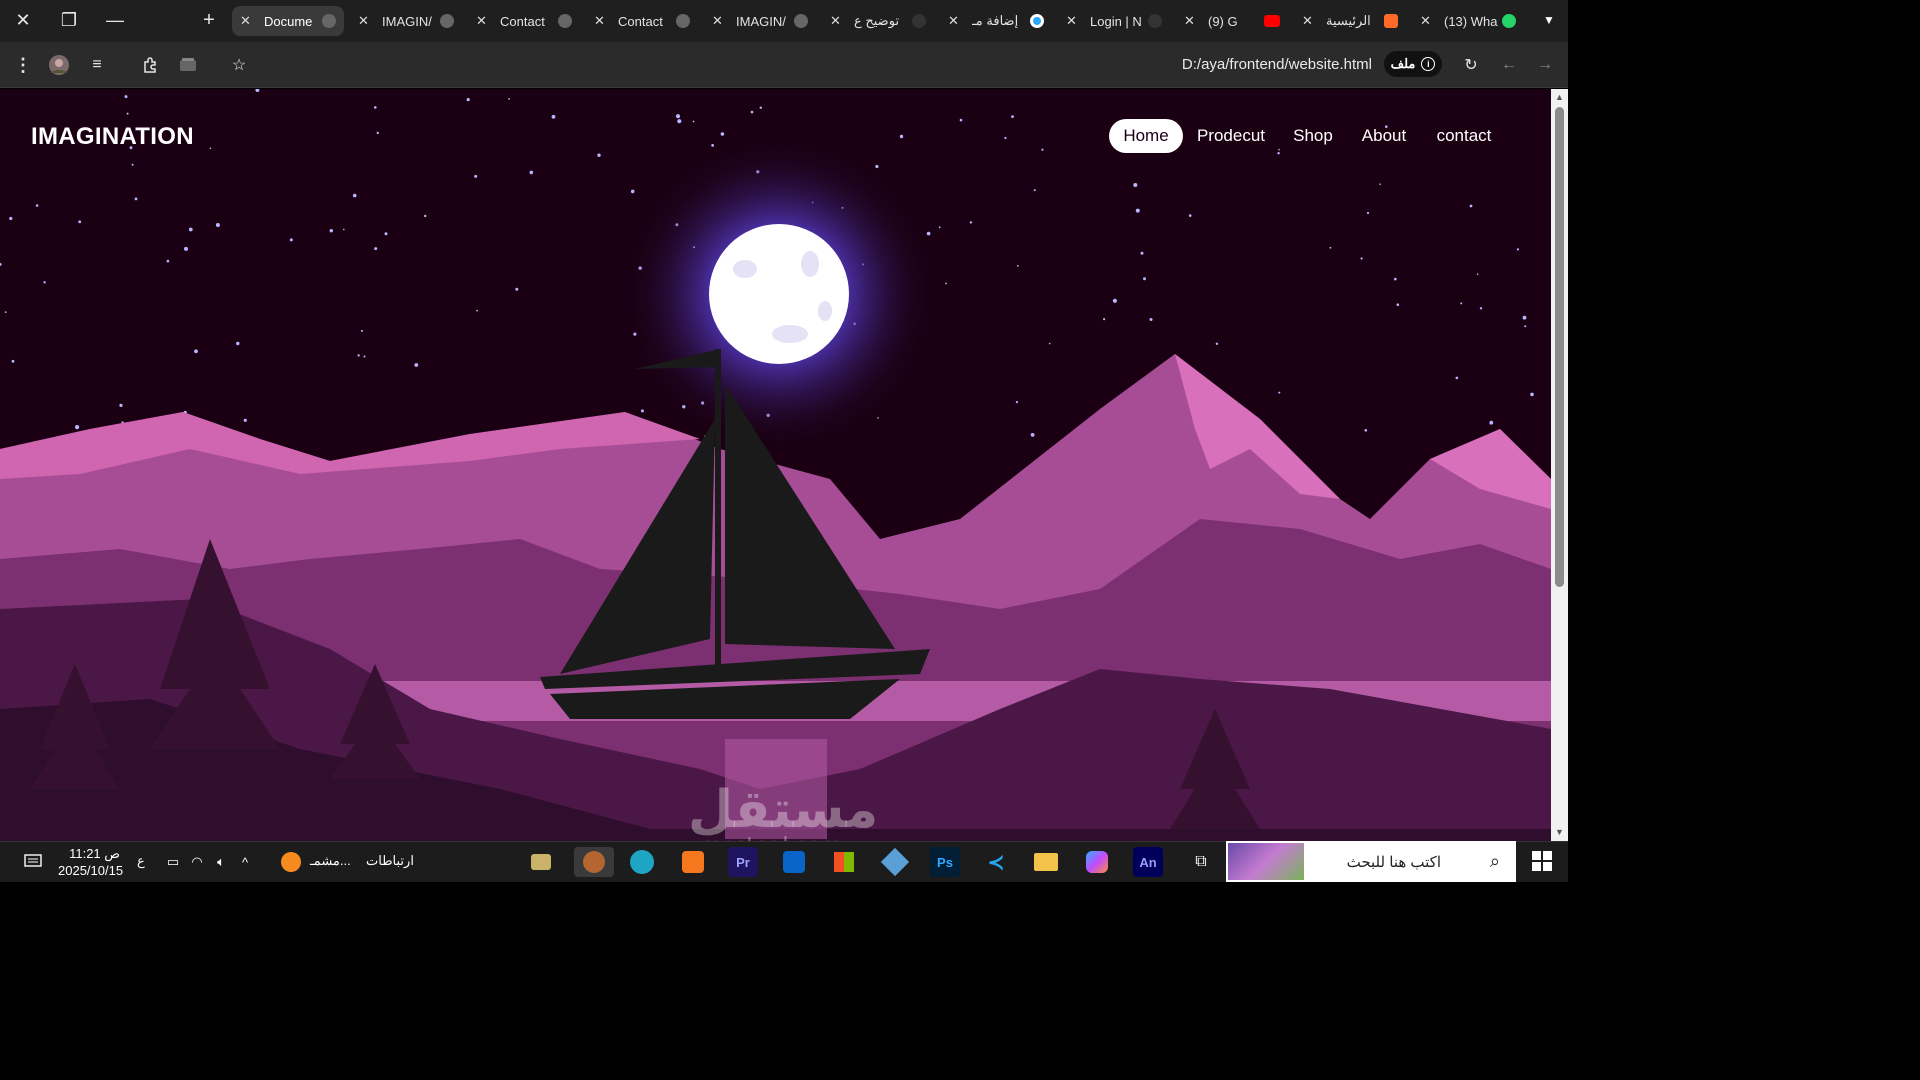 This screenshot has width=1920, height=1080. Describe the element at coordinates (945, 862) in the screenshot. I see `photoshop-icon: Ps` at that location.